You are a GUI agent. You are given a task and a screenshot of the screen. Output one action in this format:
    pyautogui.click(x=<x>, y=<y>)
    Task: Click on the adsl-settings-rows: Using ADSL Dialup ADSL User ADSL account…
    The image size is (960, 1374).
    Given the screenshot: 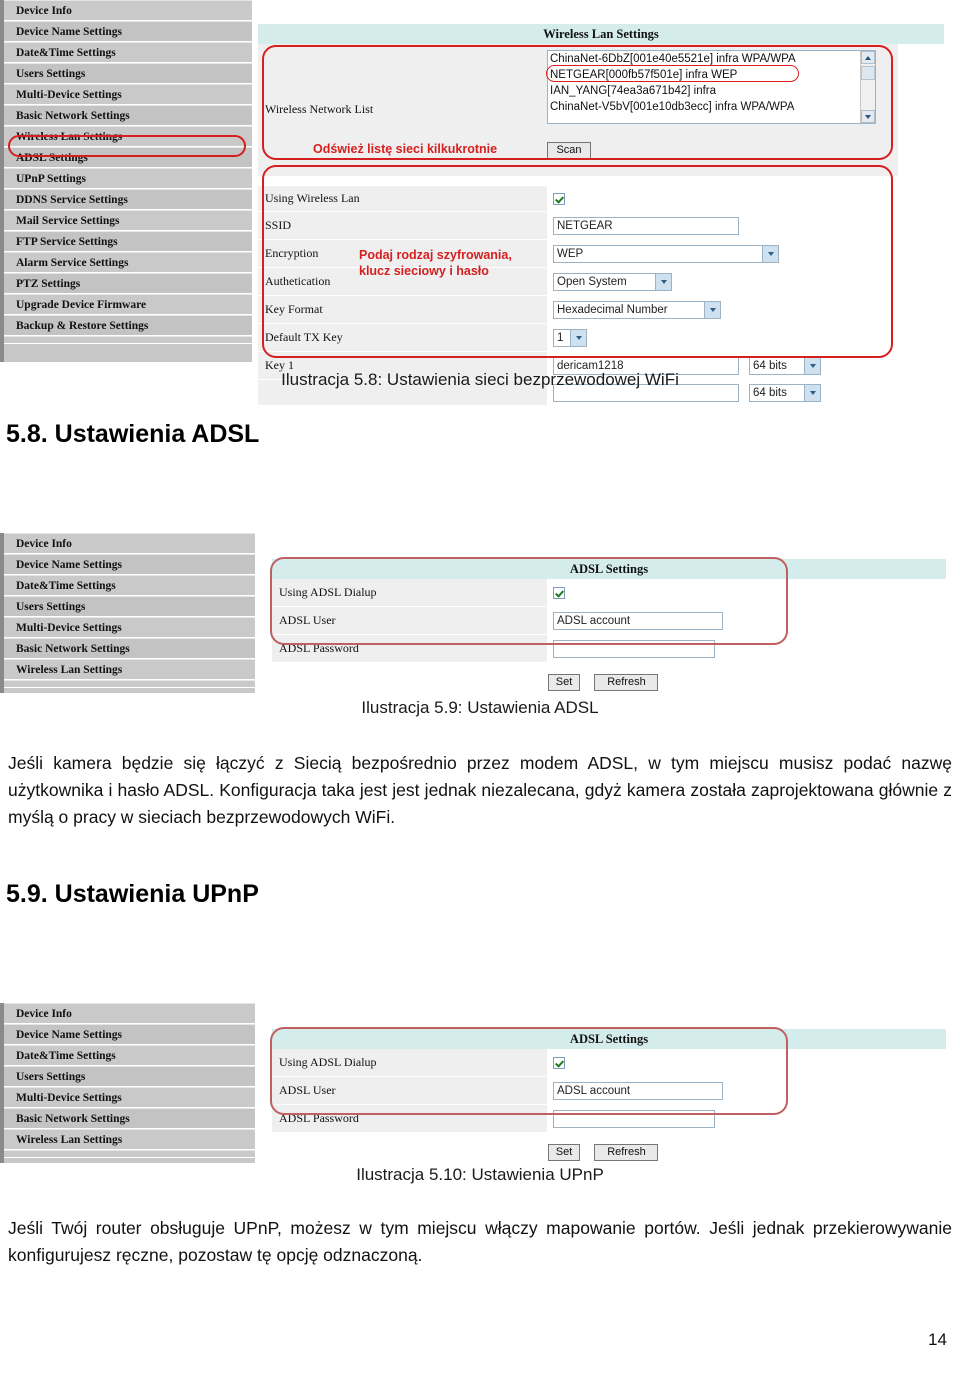 What is the action you would take?
    pyautogui.click(x=529, y=621)
    